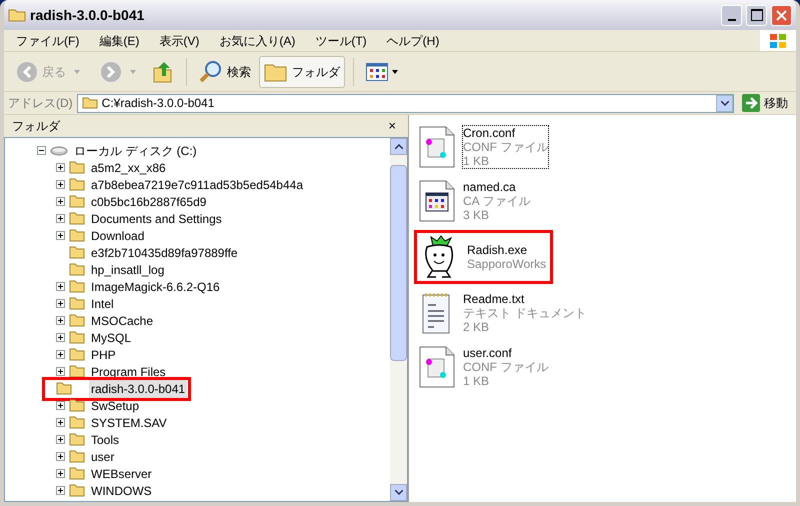  I want to click on file-size: 2 KB, so click(476, 327).